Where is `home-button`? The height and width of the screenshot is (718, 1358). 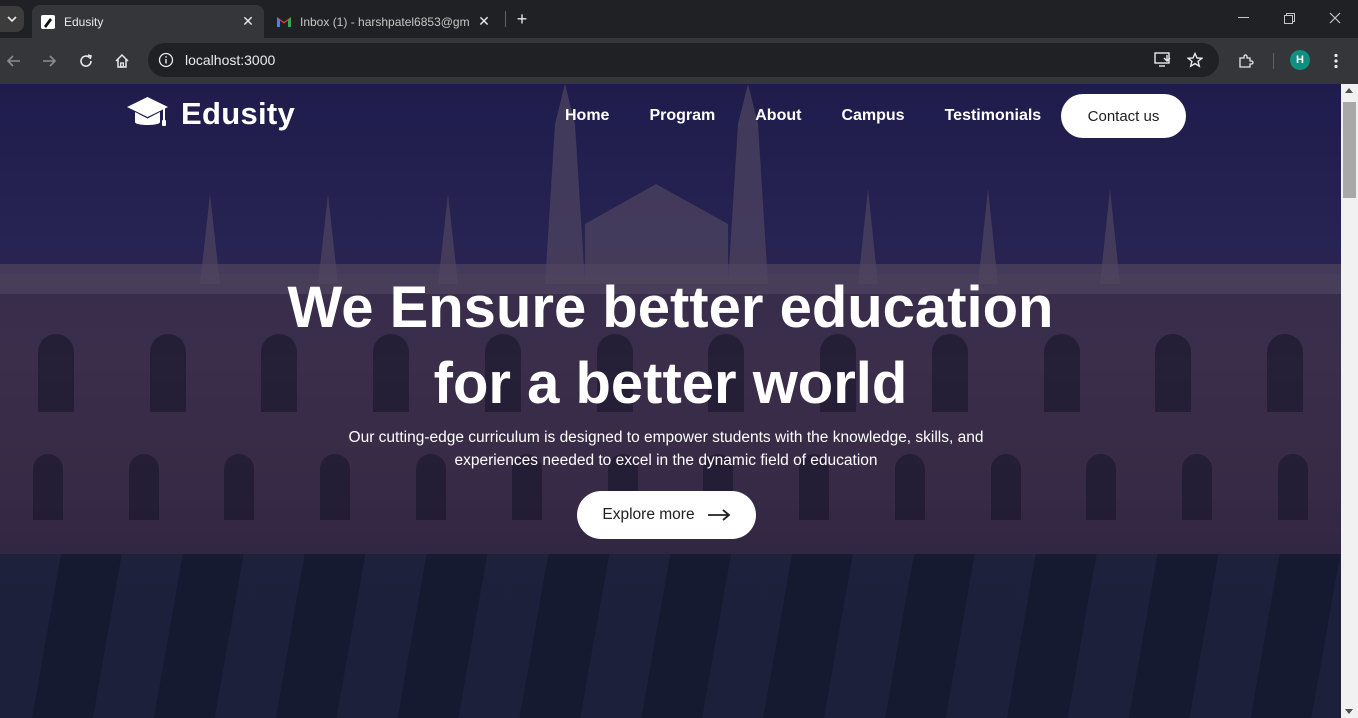 home-button is located at coordinates (122, 61).